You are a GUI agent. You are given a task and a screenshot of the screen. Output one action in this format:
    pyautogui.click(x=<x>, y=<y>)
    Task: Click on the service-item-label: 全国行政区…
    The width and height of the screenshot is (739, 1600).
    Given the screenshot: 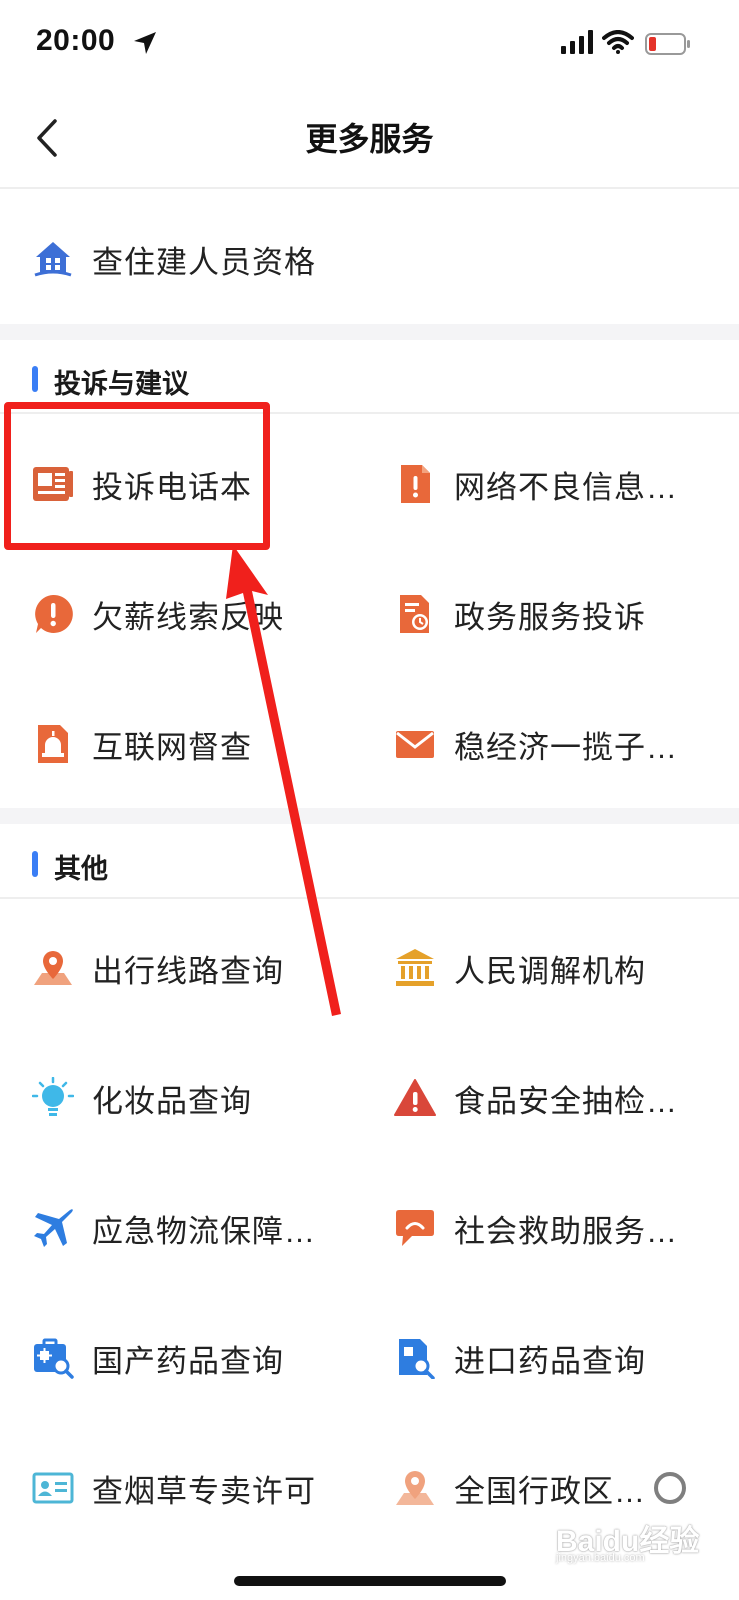 What is the action you would take?
    pyautogui.click(x=550, y=1491)
    